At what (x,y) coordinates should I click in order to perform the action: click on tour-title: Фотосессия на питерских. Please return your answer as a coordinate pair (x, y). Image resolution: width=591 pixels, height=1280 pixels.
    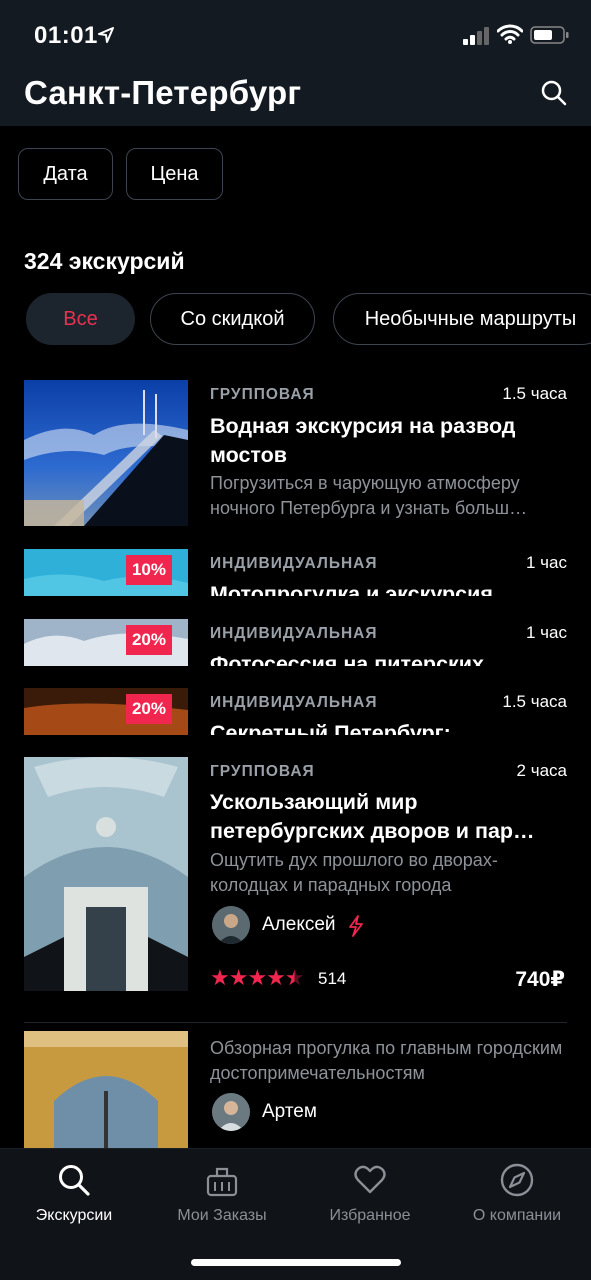
    Looking at the image, I should click on (347, 659).